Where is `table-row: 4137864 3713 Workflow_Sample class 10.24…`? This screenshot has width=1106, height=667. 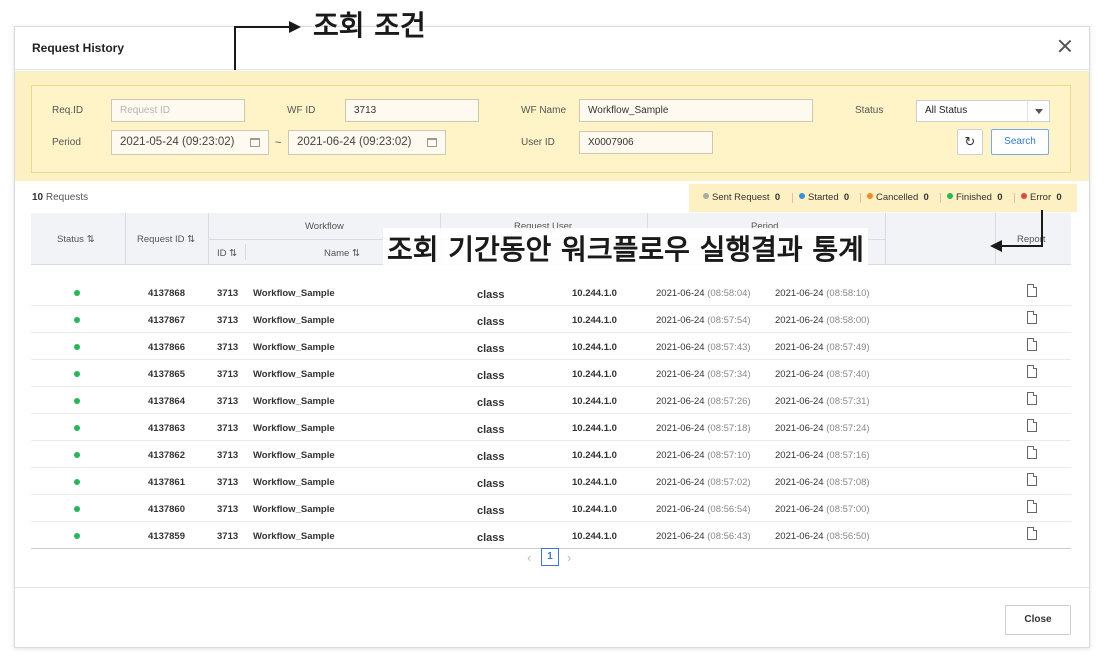
table-row: 4137864 3713 Workflow_Sample class 10.24… is located at coordinates (551, 400).